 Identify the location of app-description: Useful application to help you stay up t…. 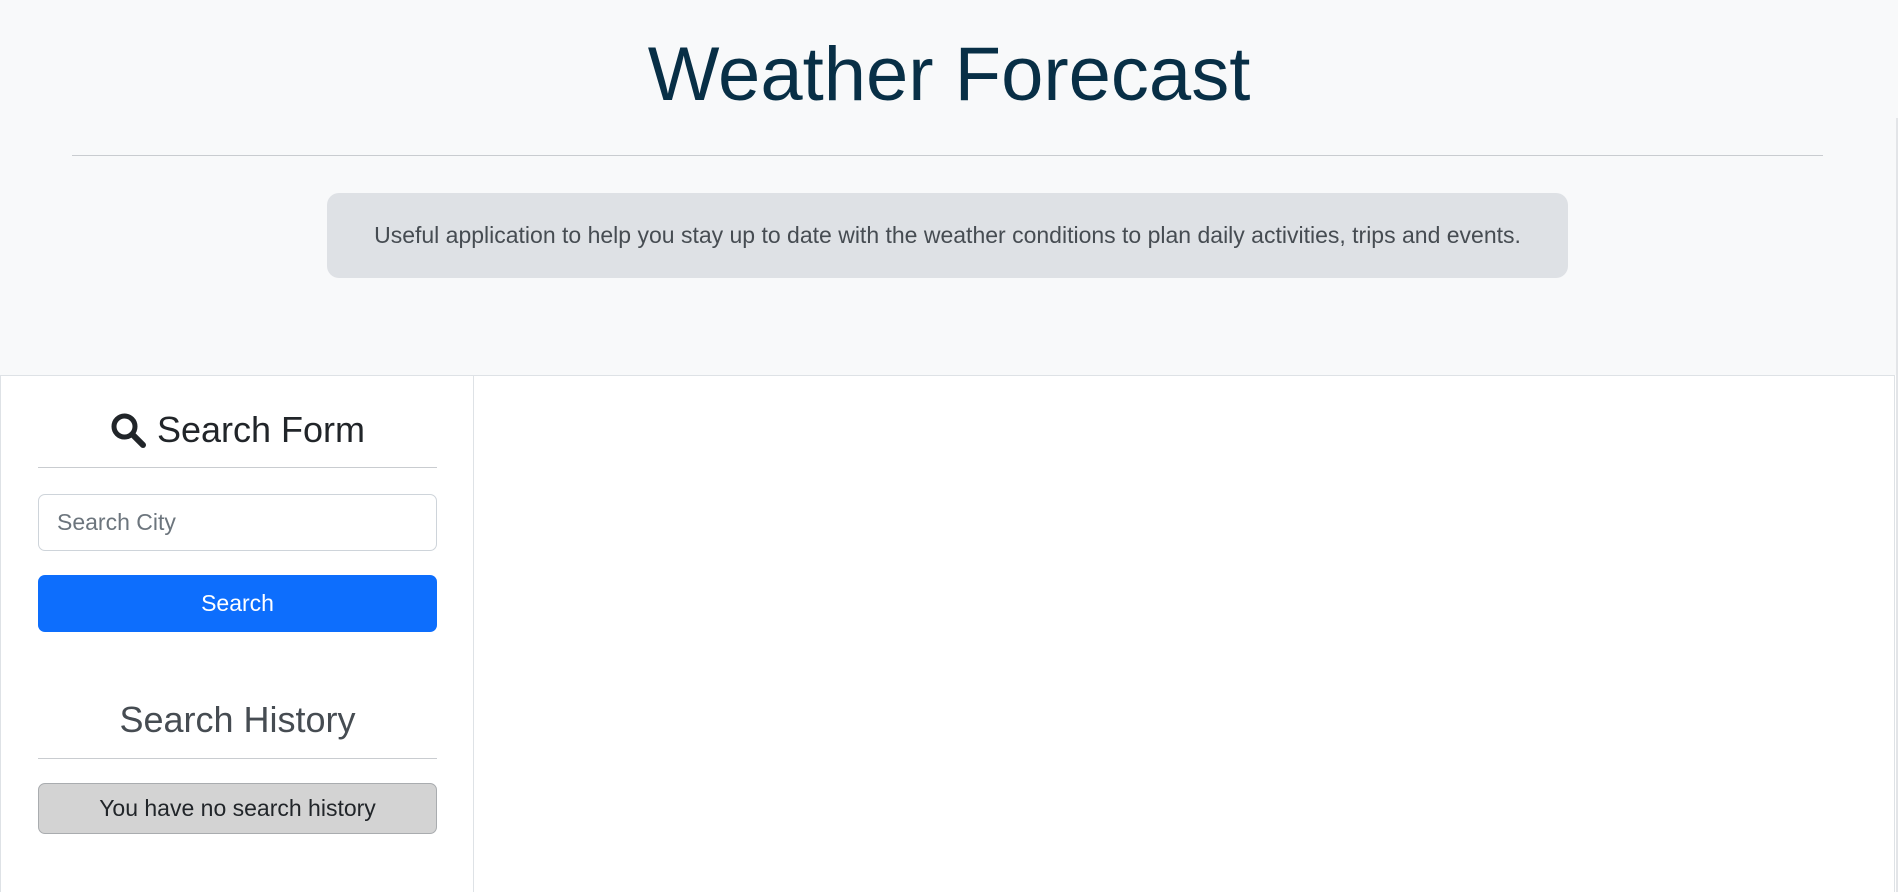
(947, 235).